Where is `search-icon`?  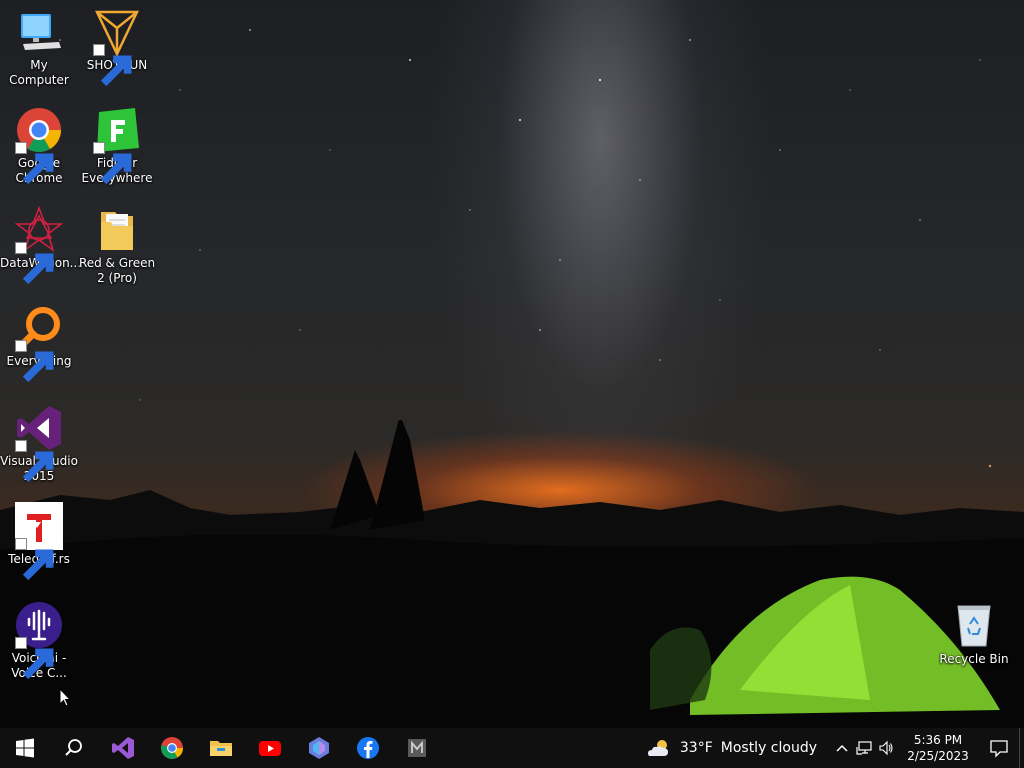
search-icon is located at coordinates (73, 747).